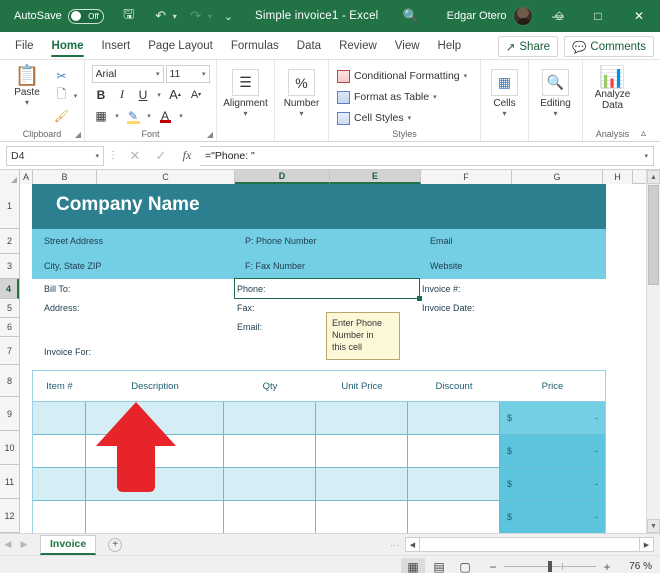  Describe the element at coordinates (127, 74) in the screenshot. I see `font-name-combobox: Arial ▾` at that location.